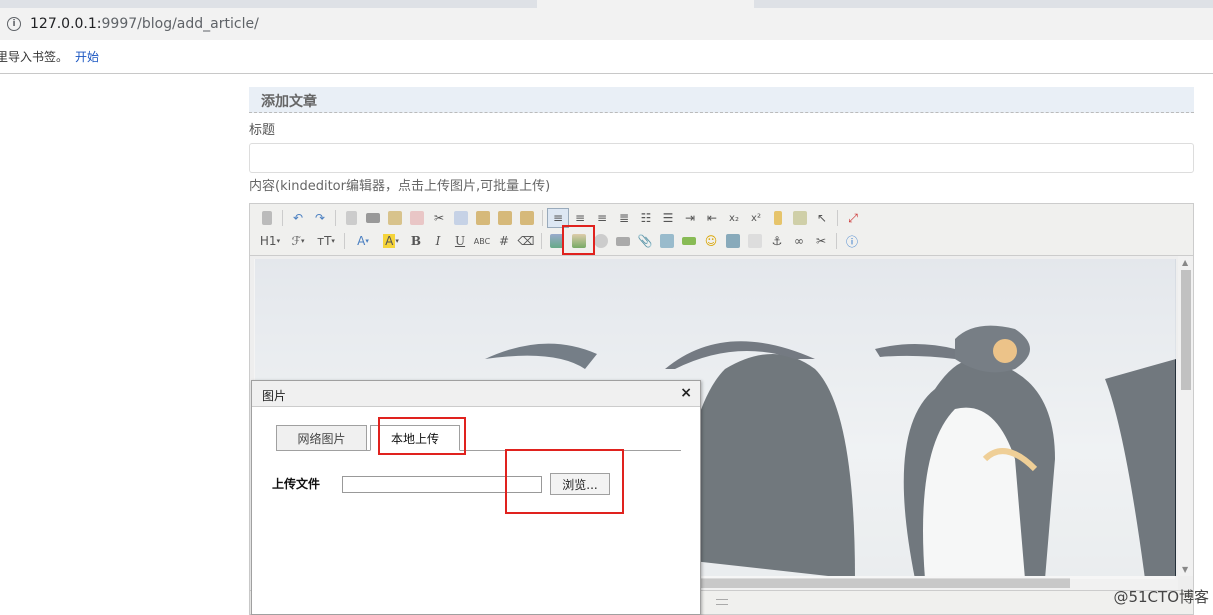 This screenshot has height=615, width=1213. Describe the element at coordinates (777, 241) in the screenshot. I see `anchor-icon: ⚓` at that location.